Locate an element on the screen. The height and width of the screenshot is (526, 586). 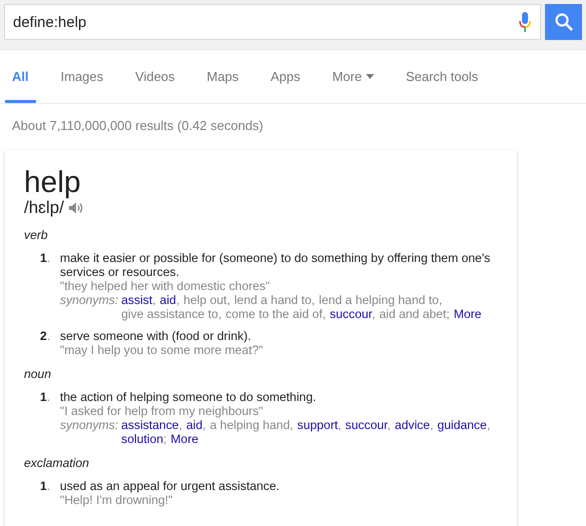
tab: More is located at coordinates (353, 76).